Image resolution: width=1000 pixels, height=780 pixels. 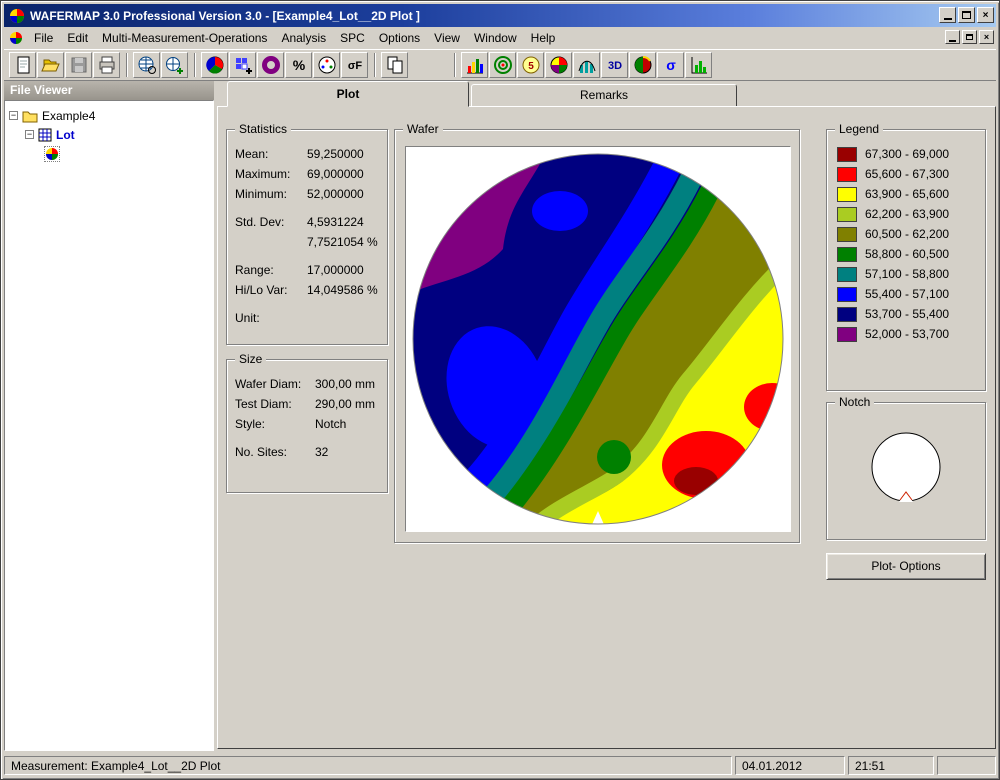 I want to click on legend-entry: 57,100 - 58,800, so click(x=906, y=274).